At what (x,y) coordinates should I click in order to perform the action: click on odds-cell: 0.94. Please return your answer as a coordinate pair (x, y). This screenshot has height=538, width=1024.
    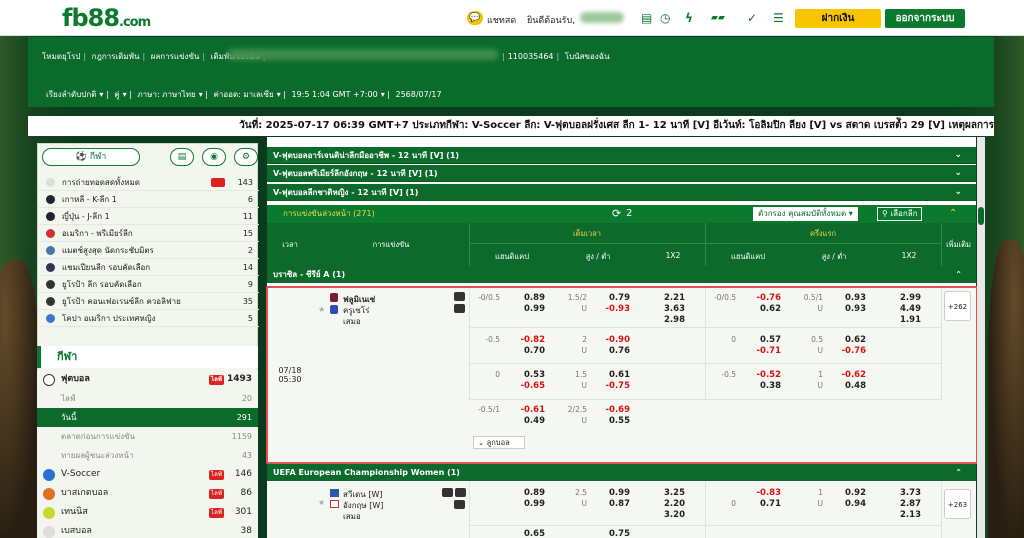
    Looking at the image, I should click on (846, 504).